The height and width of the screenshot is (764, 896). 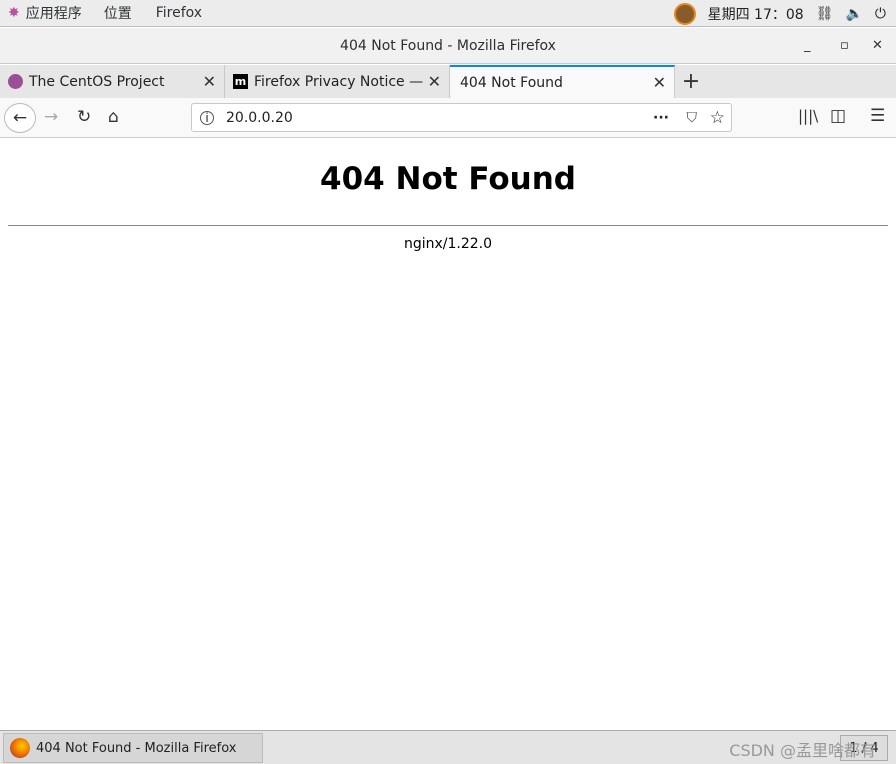 I want to click on watermark: CSDN @孟里啥都有, so click(x=802, y=750).